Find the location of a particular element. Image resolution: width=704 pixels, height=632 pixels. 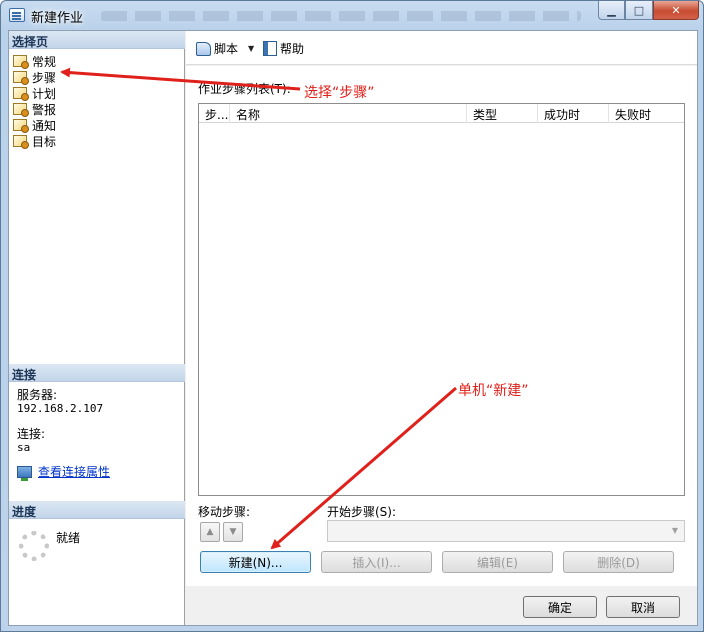

move-down-button: ▼ is located at coordinates (233, 532).